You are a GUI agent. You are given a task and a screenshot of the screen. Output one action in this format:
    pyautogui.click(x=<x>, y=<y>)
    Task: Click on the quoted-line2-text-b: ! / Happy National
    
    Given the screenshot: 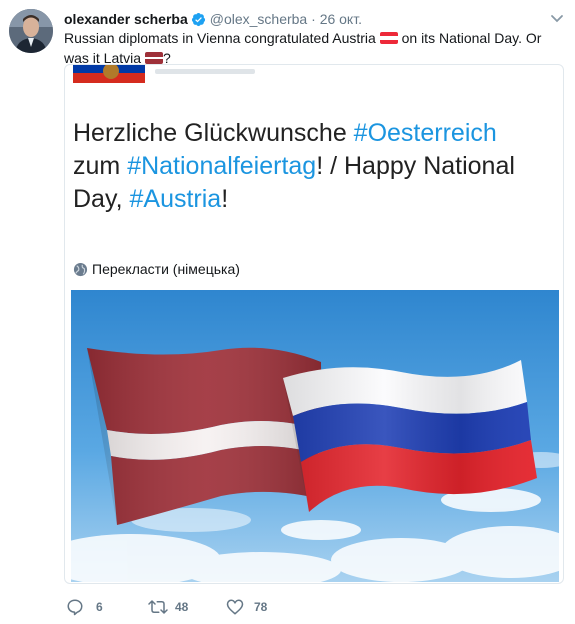 What is the action you would take?
    pyautogui.click(x=415, y=166)
    